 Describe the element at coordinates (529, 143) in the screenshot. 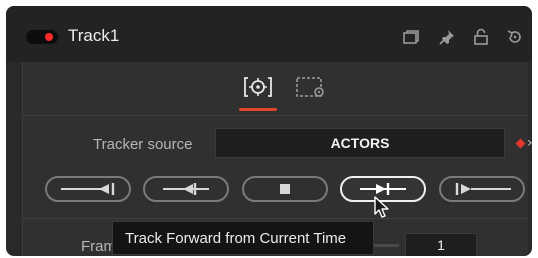

I see `chevron-right-icon: ›` at that location.